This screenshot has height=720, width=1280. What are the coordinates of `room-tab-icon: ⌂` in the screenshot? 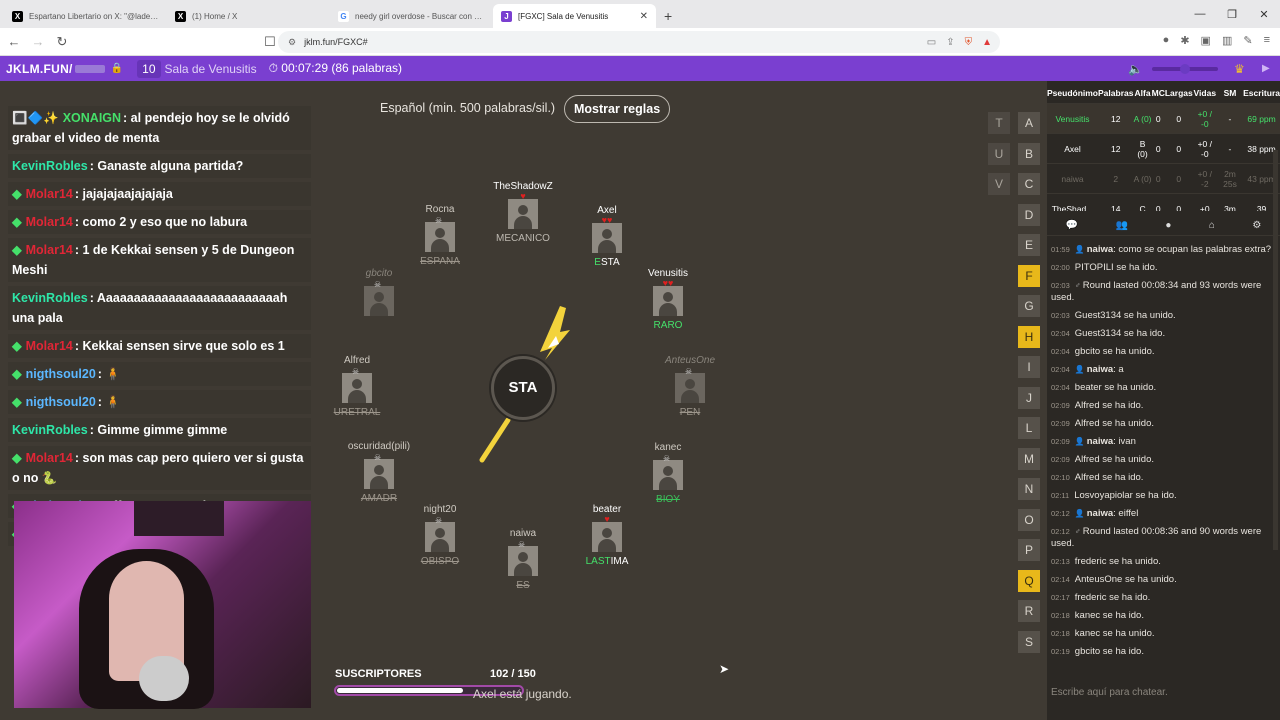 It's located at (1212, 225).